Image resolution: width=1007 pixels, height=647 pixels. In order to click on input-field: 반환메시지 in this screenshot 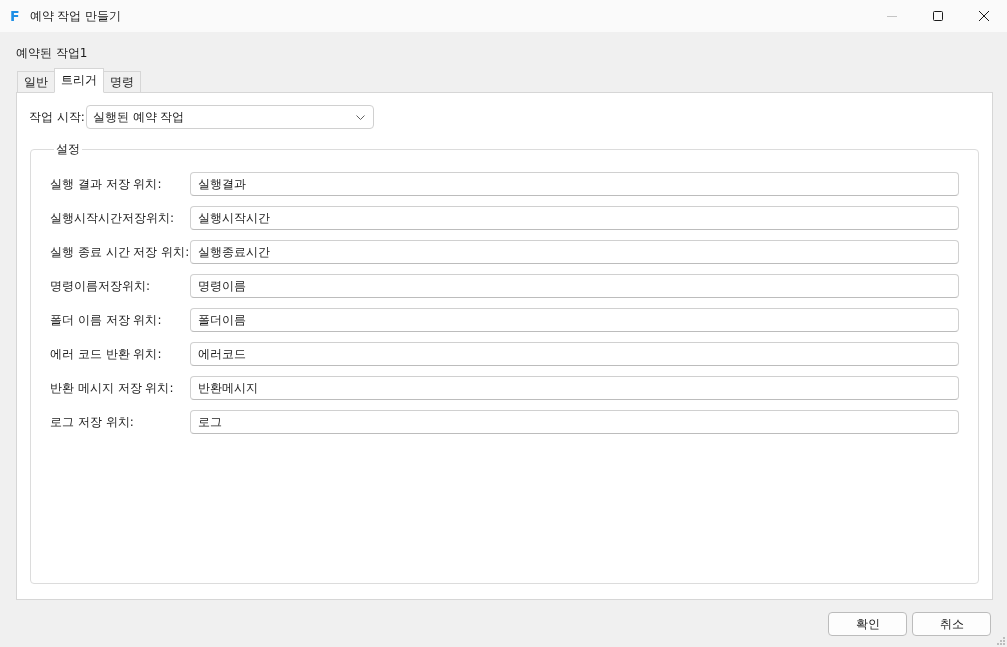, I will do `click(574, 388)`.